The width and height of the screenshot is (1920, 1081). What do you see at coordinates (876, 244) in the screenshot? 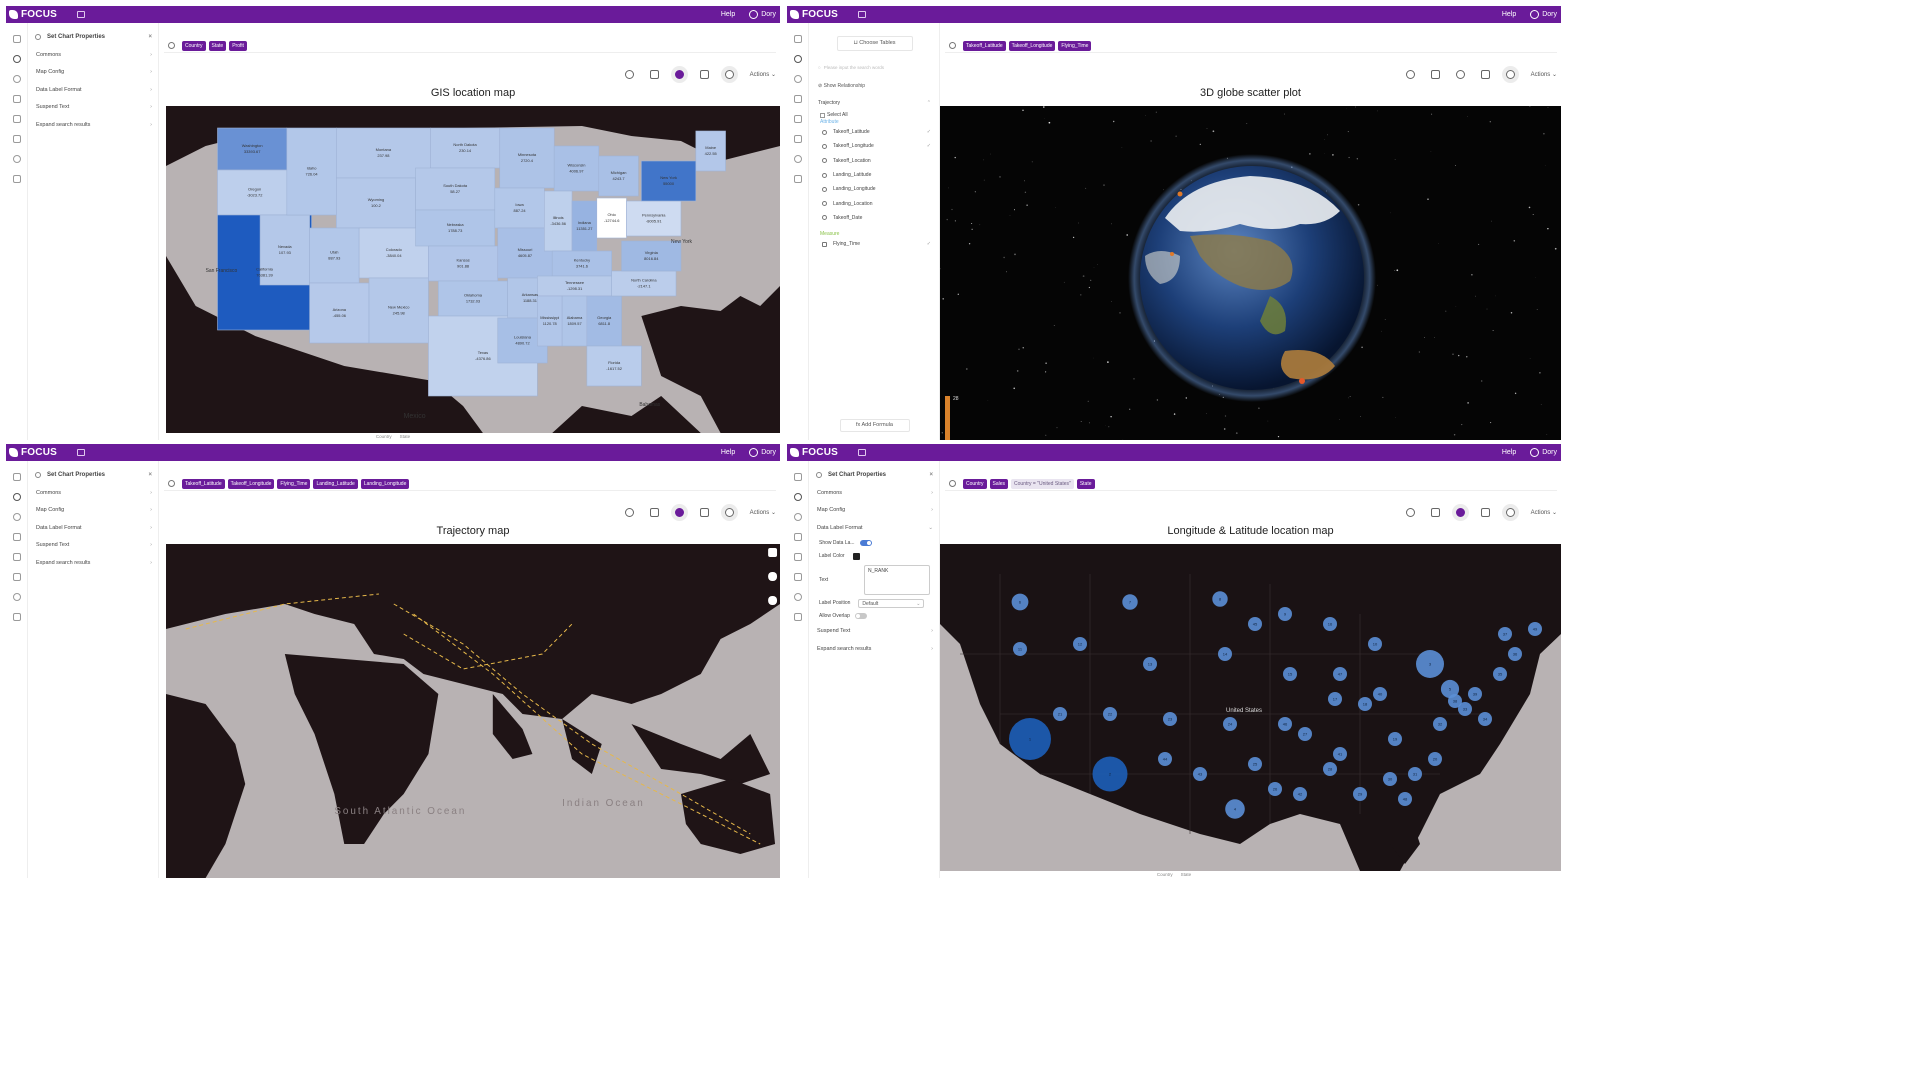
I see `field-item: Flying_Time ✓` at bounding box center [876, 244].